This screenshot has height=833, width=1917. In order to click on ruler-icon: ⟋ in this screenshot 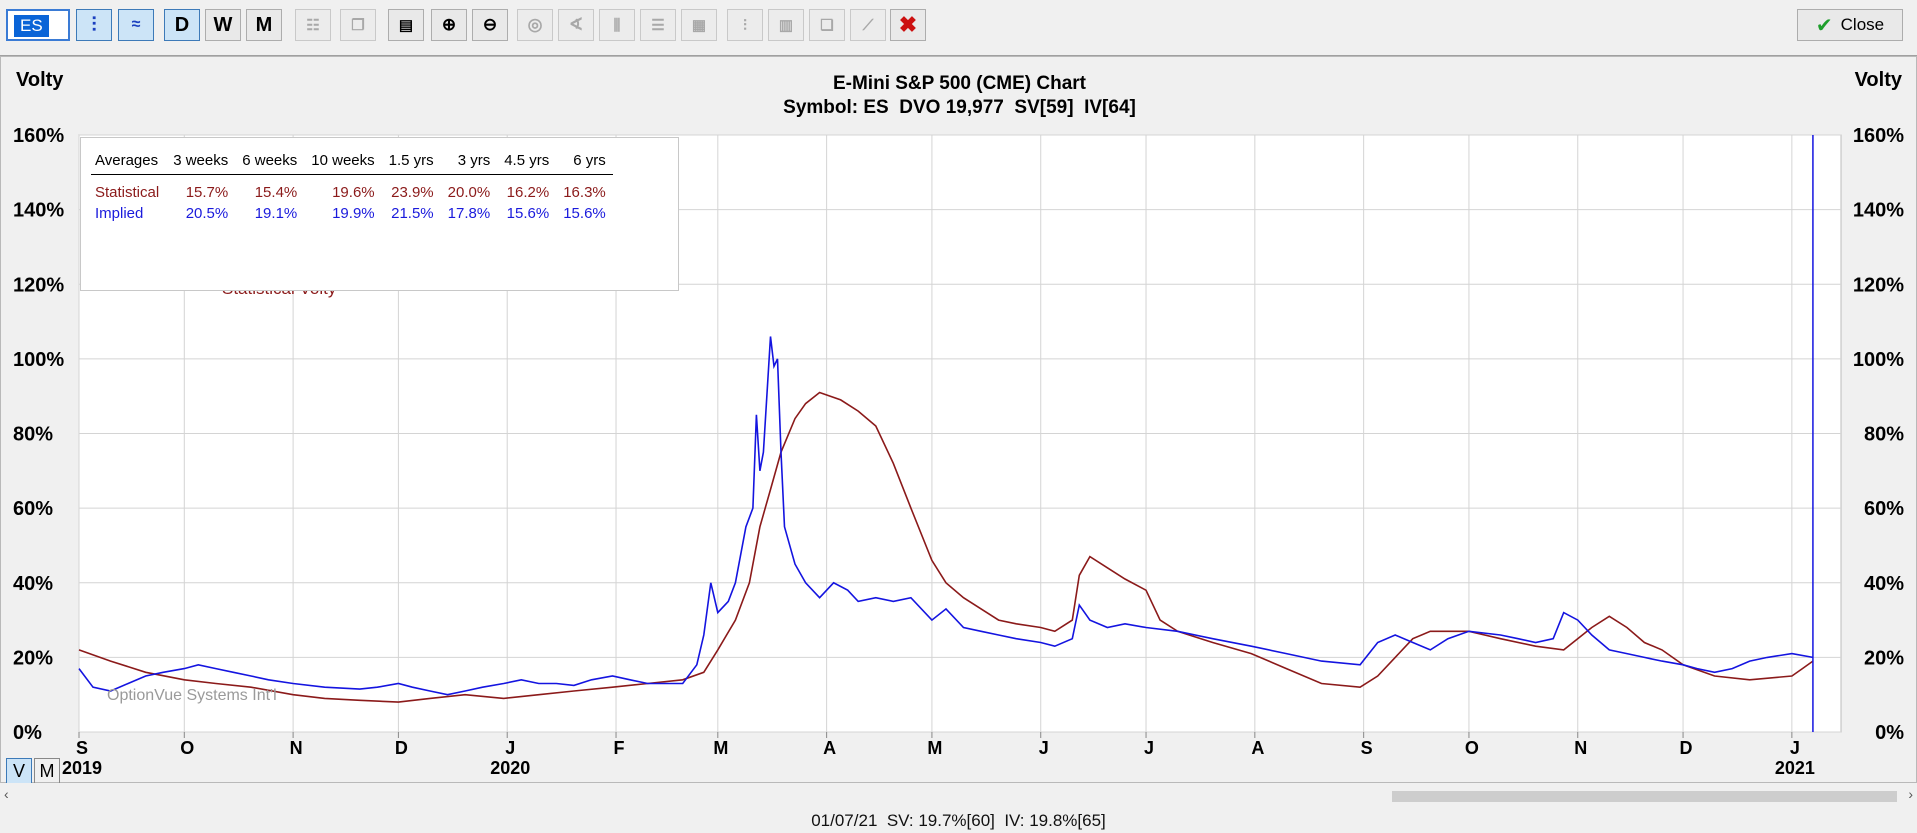, I will do `click(868, 25)`.